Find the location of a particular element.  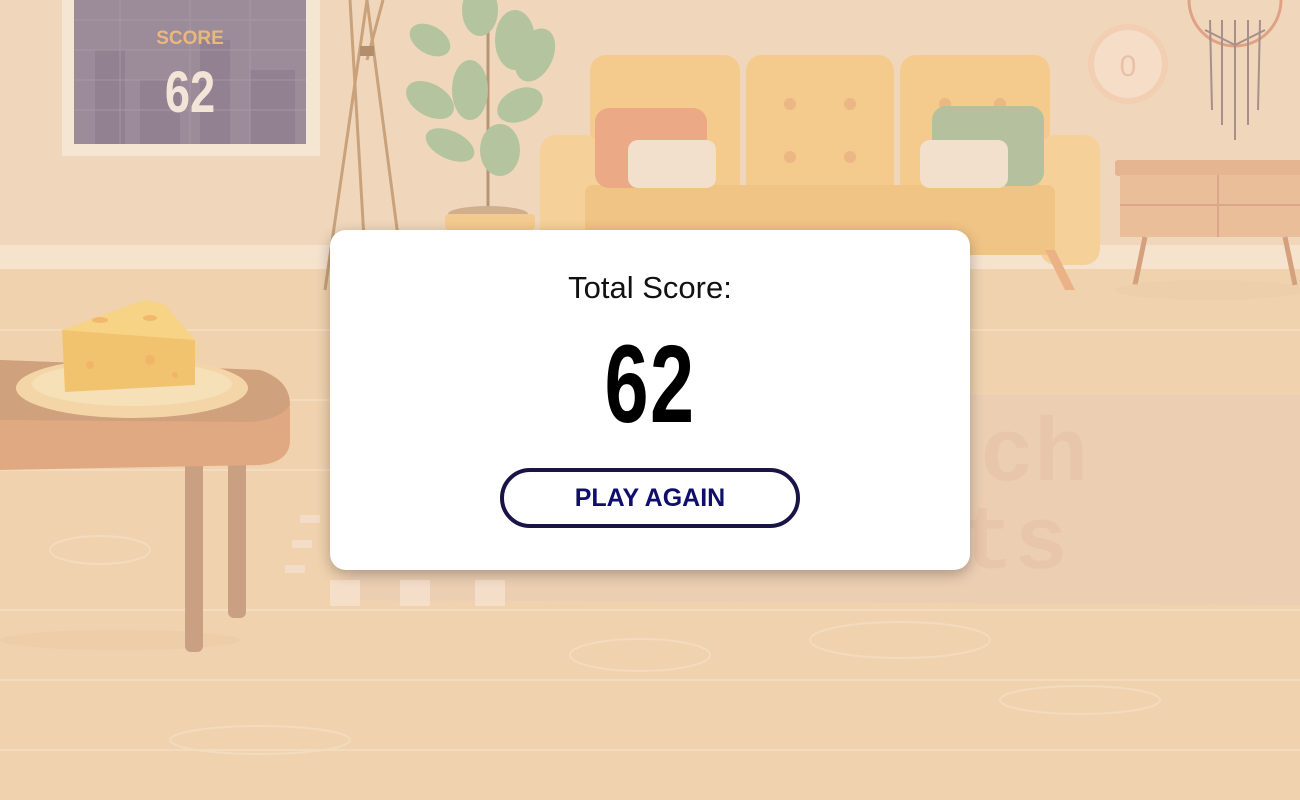

total-score-label: Total Score: is located at coordinates (650, 287).